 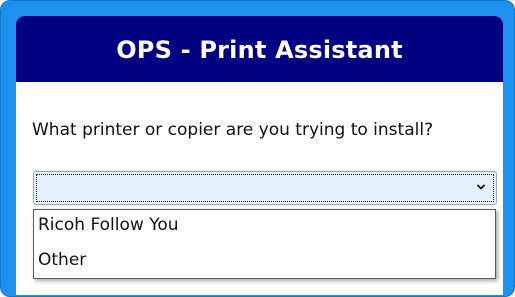 I want to click on option-ricoh-follow-you: Ricoh Follow You, so click(x=108, y=225).